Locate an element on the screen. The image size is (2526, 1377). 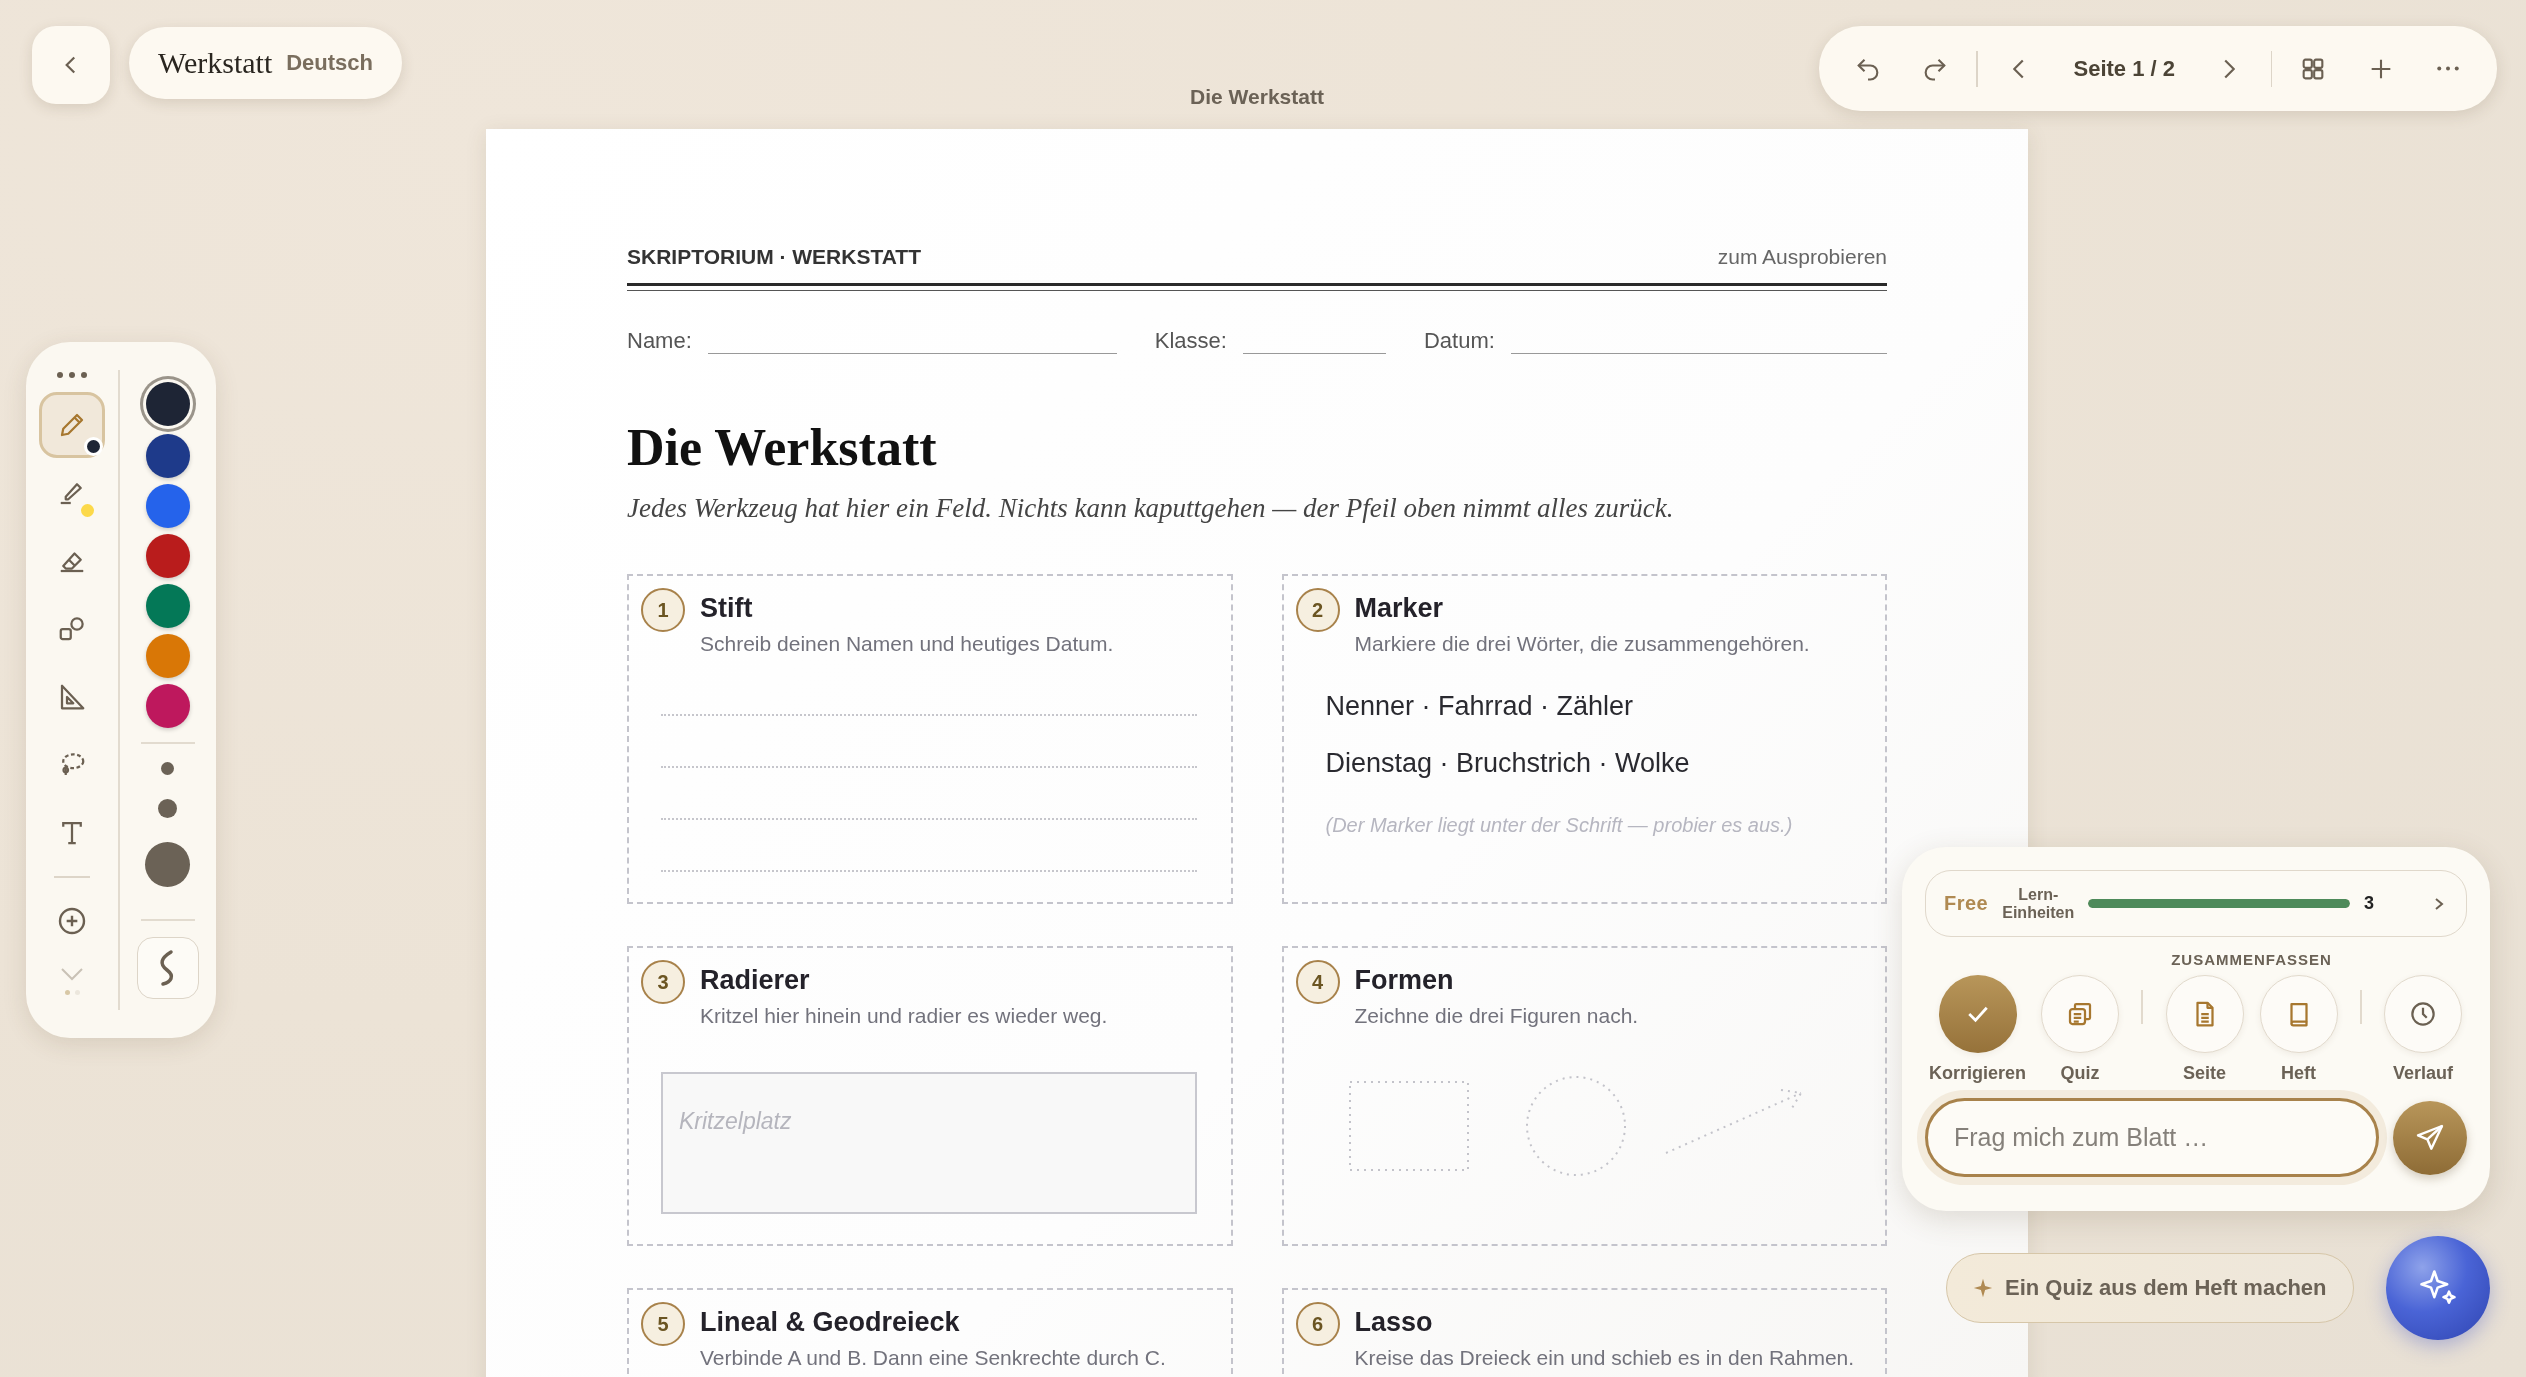
chevron-left-icon is located at coordinates (2019, 68).